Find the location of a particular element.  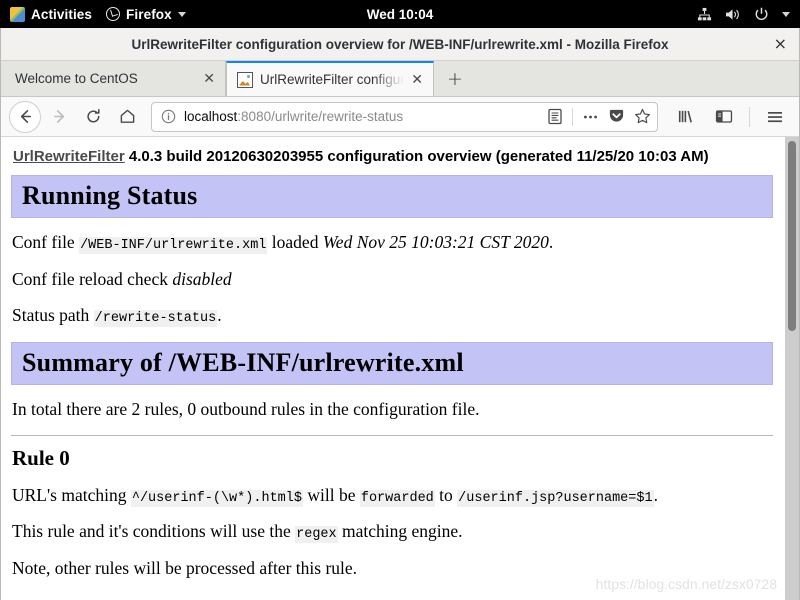

arrow-left-icon is located at coordinates (25, 116).